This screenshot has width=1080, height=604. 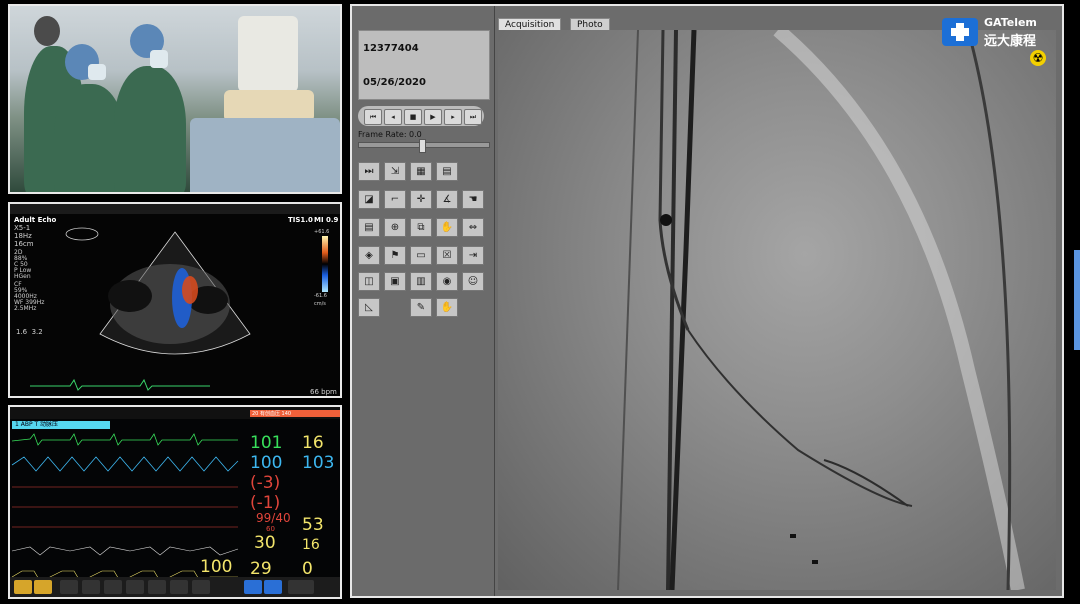 I want to click on first-frame-button: ⏮, so click(x=373, y=117).